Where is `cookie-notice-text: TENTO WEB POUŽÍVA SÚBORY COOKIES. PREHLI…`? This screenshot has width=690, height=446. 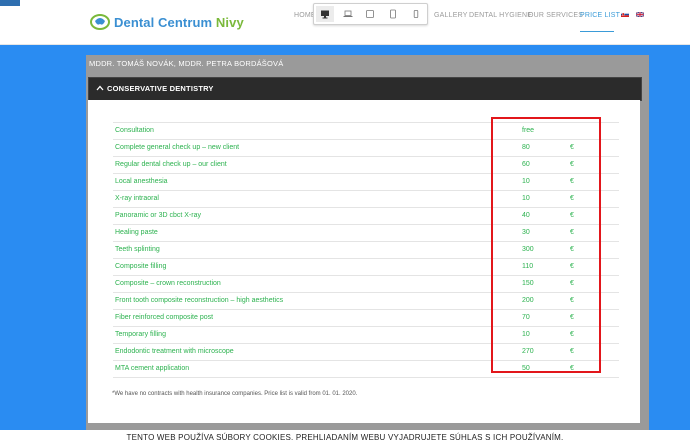 cookie-notice-text: TENTO WEB POUŽÍVA SÚBORY COOKIES. PREHLI… is located at coordinates (345, 437).